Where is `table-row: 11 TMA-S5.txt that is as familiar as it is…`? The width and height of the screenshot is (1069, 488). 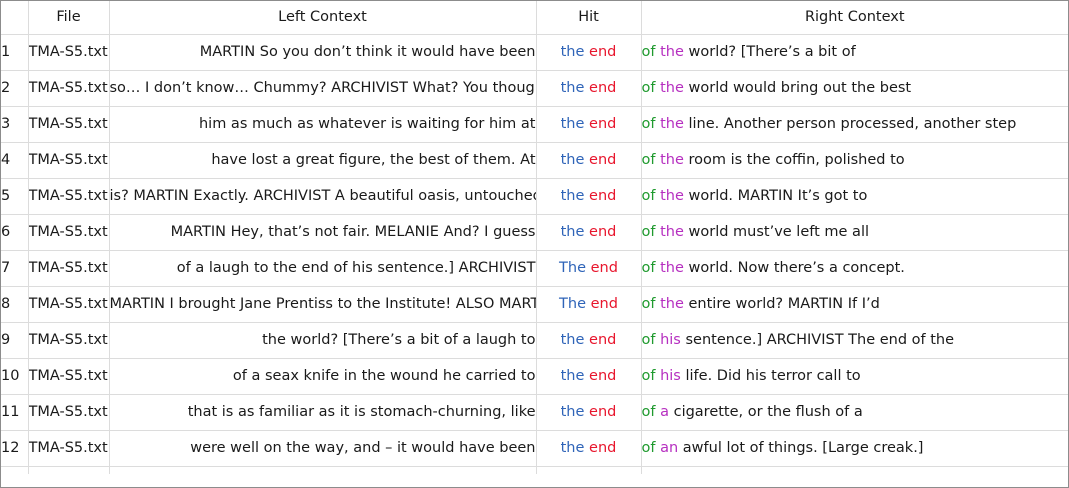 table-row: 11 TMA-S5.txt that is as familiar as it is… is located at coordinates (534, 412).